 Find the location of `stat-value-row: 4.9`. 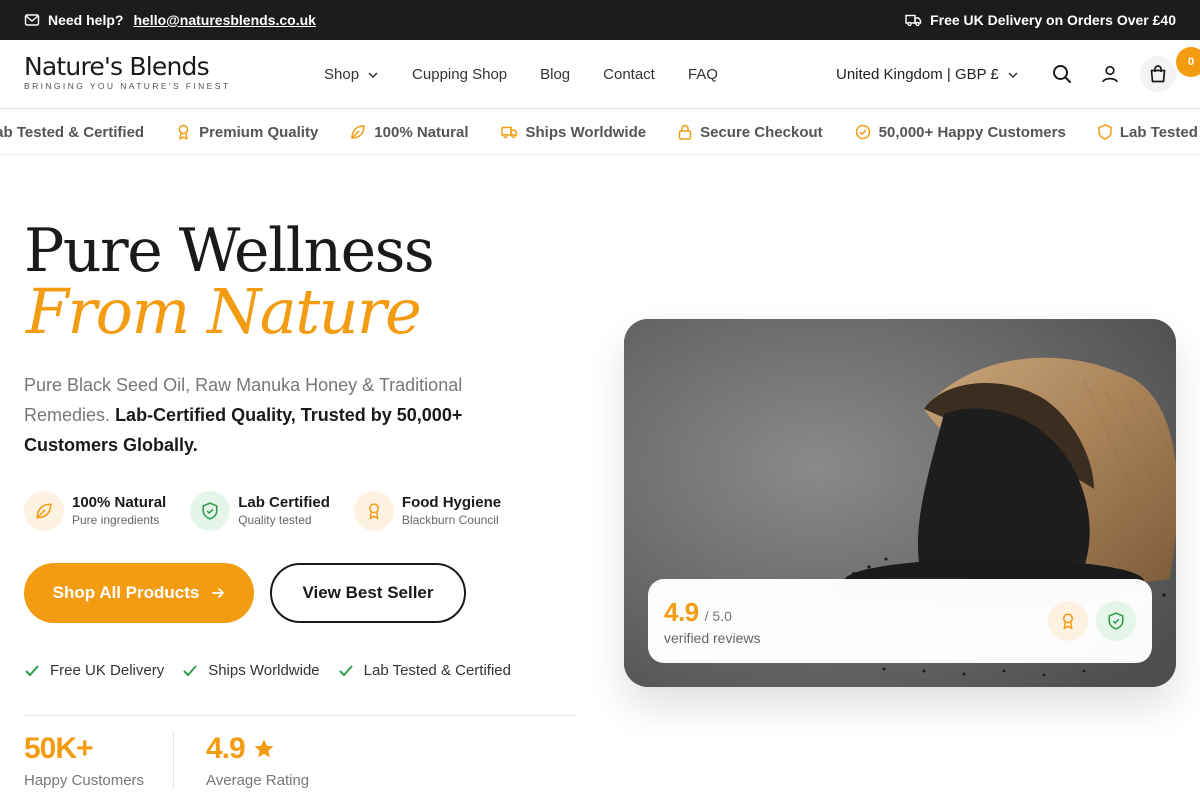

stat-value-row: 4.9 is located at coordinates (257, 749).